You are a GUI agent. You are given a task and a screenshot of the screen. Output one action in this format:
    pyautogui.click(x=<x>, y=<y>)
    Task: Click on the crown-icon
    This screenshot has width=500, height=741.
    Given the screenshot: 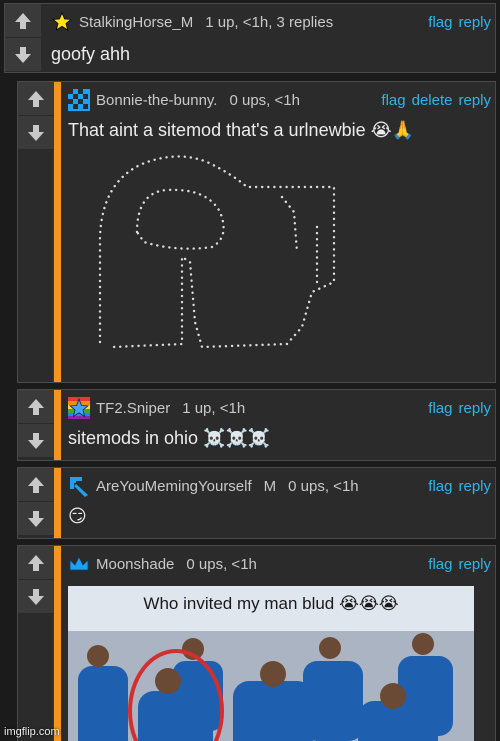 What is the action you would take?
    pyautogui.click(x=79, y=564)
    